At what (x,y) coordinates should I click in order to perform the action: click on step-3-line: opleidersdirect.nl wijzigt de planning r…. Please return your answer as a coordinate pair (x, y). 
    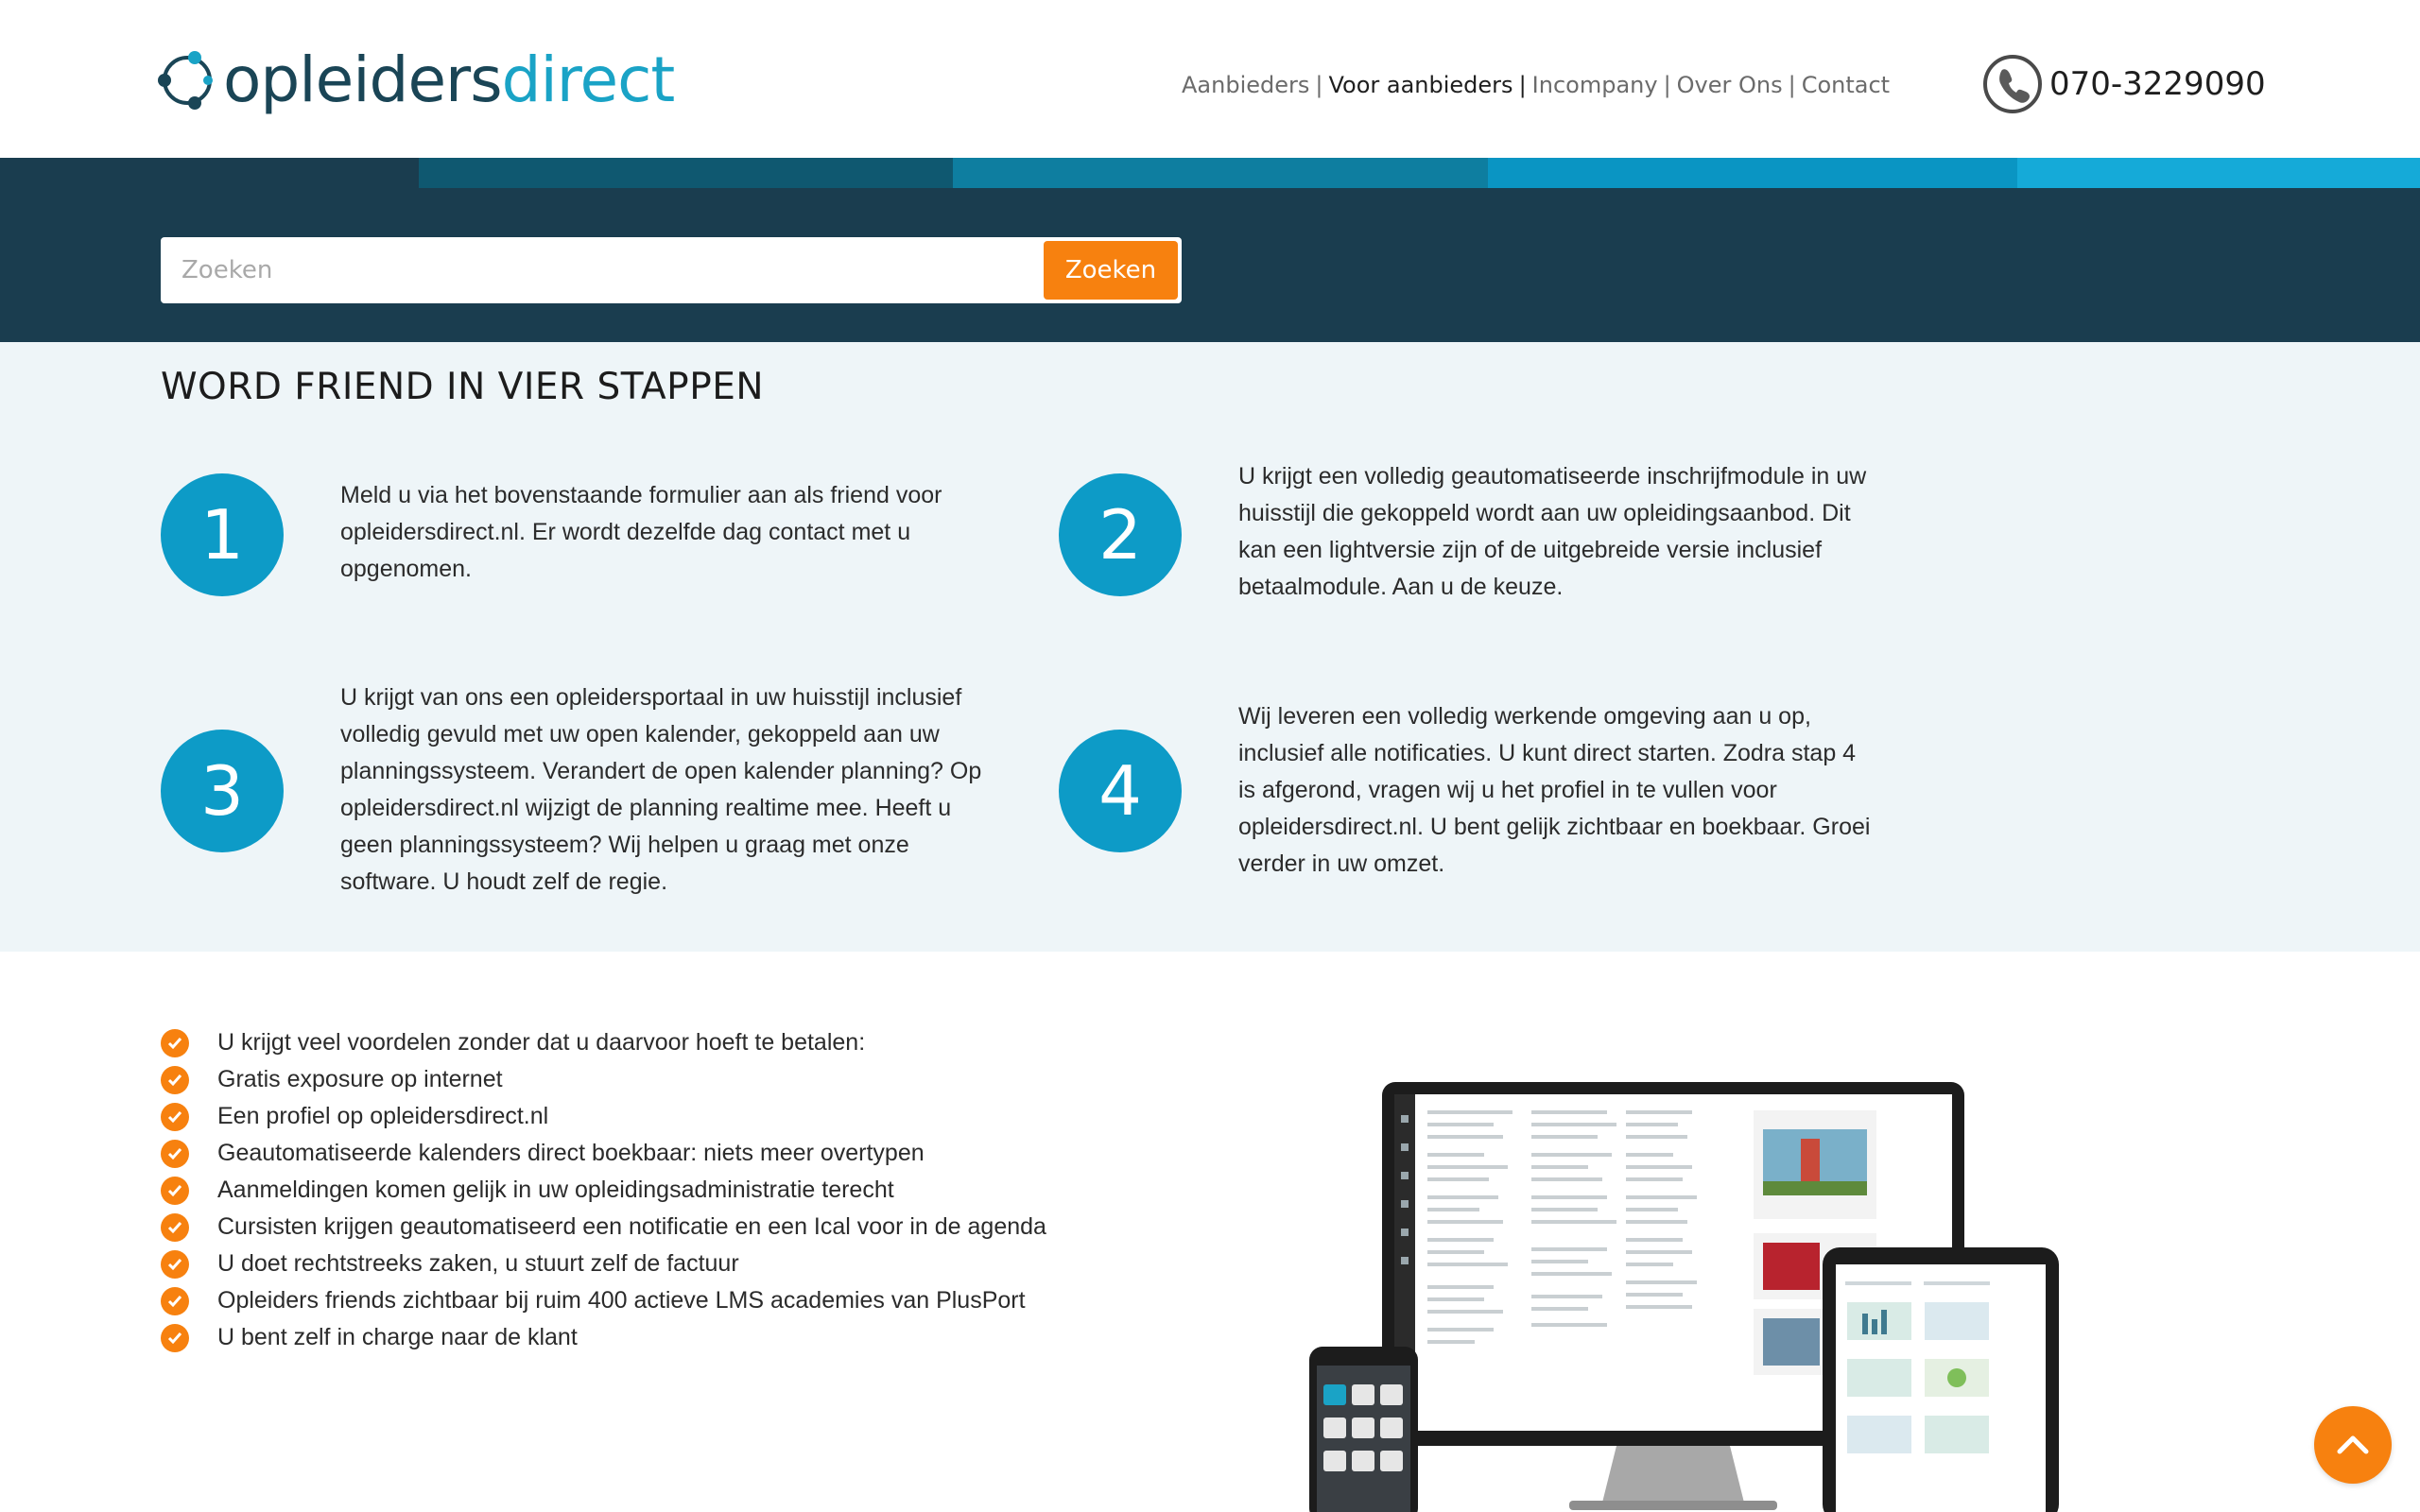
    Looking at the image, I should click on (646, 808).